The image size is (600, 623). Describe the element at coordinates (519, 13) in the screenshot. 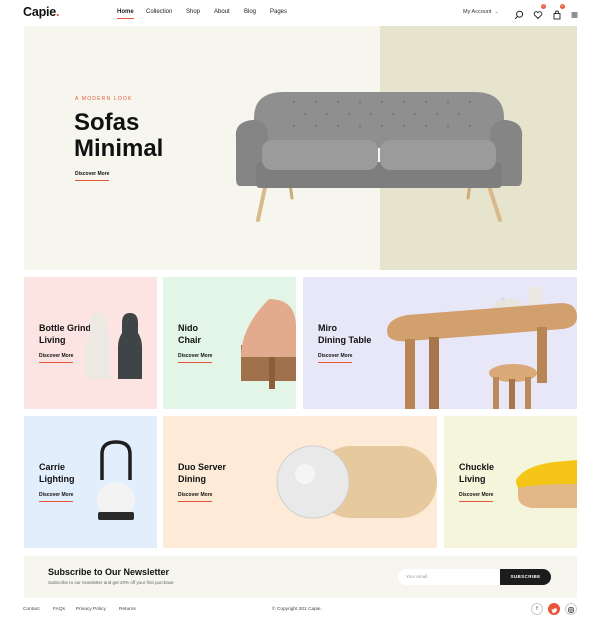

I see `search-icon` at that location.